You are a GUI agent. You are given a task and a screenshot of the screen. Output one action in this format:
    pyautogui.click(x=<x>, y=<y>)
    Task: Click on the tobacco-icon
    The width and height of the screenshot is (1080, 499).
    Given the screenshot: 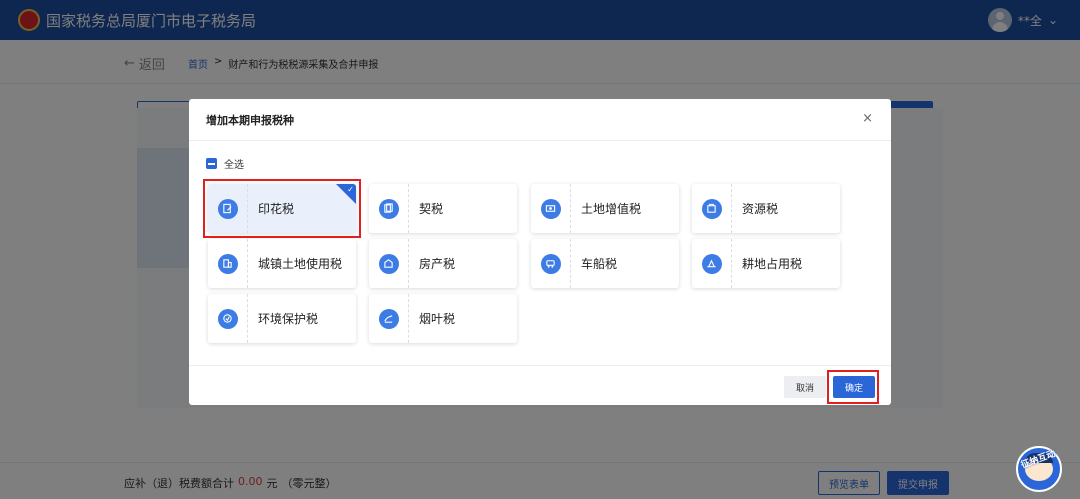 What is the action you would take?
    pyautogui.click(x=388, y=318)
    